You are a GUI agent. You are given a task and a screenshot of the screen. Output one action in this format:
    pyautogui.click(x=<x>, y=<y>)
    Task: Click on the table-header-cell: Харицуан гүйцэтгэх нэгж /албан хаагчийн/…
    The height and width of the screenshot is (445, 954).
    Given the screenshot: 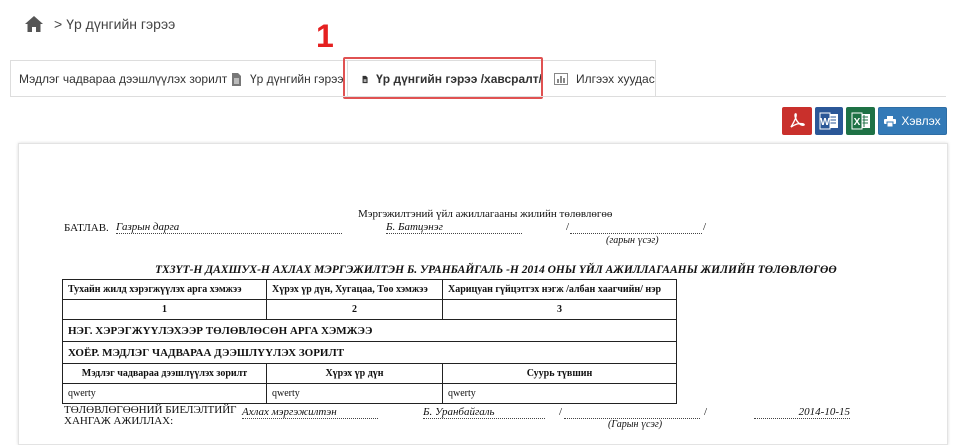 What is the action you would take?
    pyautogui.click(x=559, y=289)
    